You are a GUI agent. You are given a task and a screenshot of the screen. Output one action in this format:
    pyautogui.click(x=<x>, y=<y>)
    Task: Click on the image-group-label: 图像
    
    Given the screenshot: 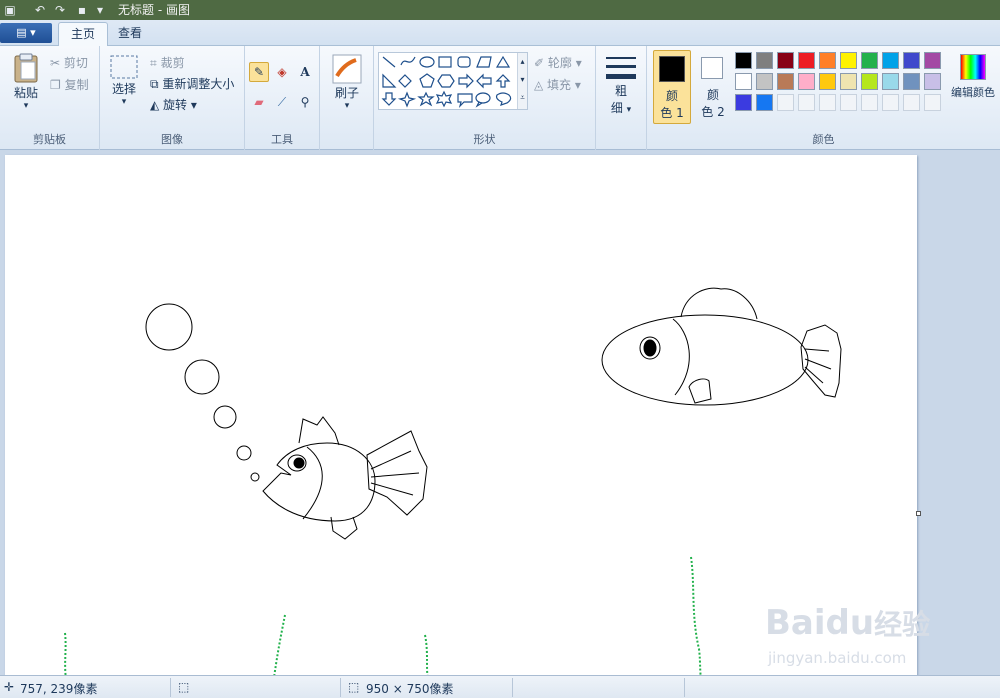 What is the action you would take?
    pyautogui.click(x=172, y=139)
    